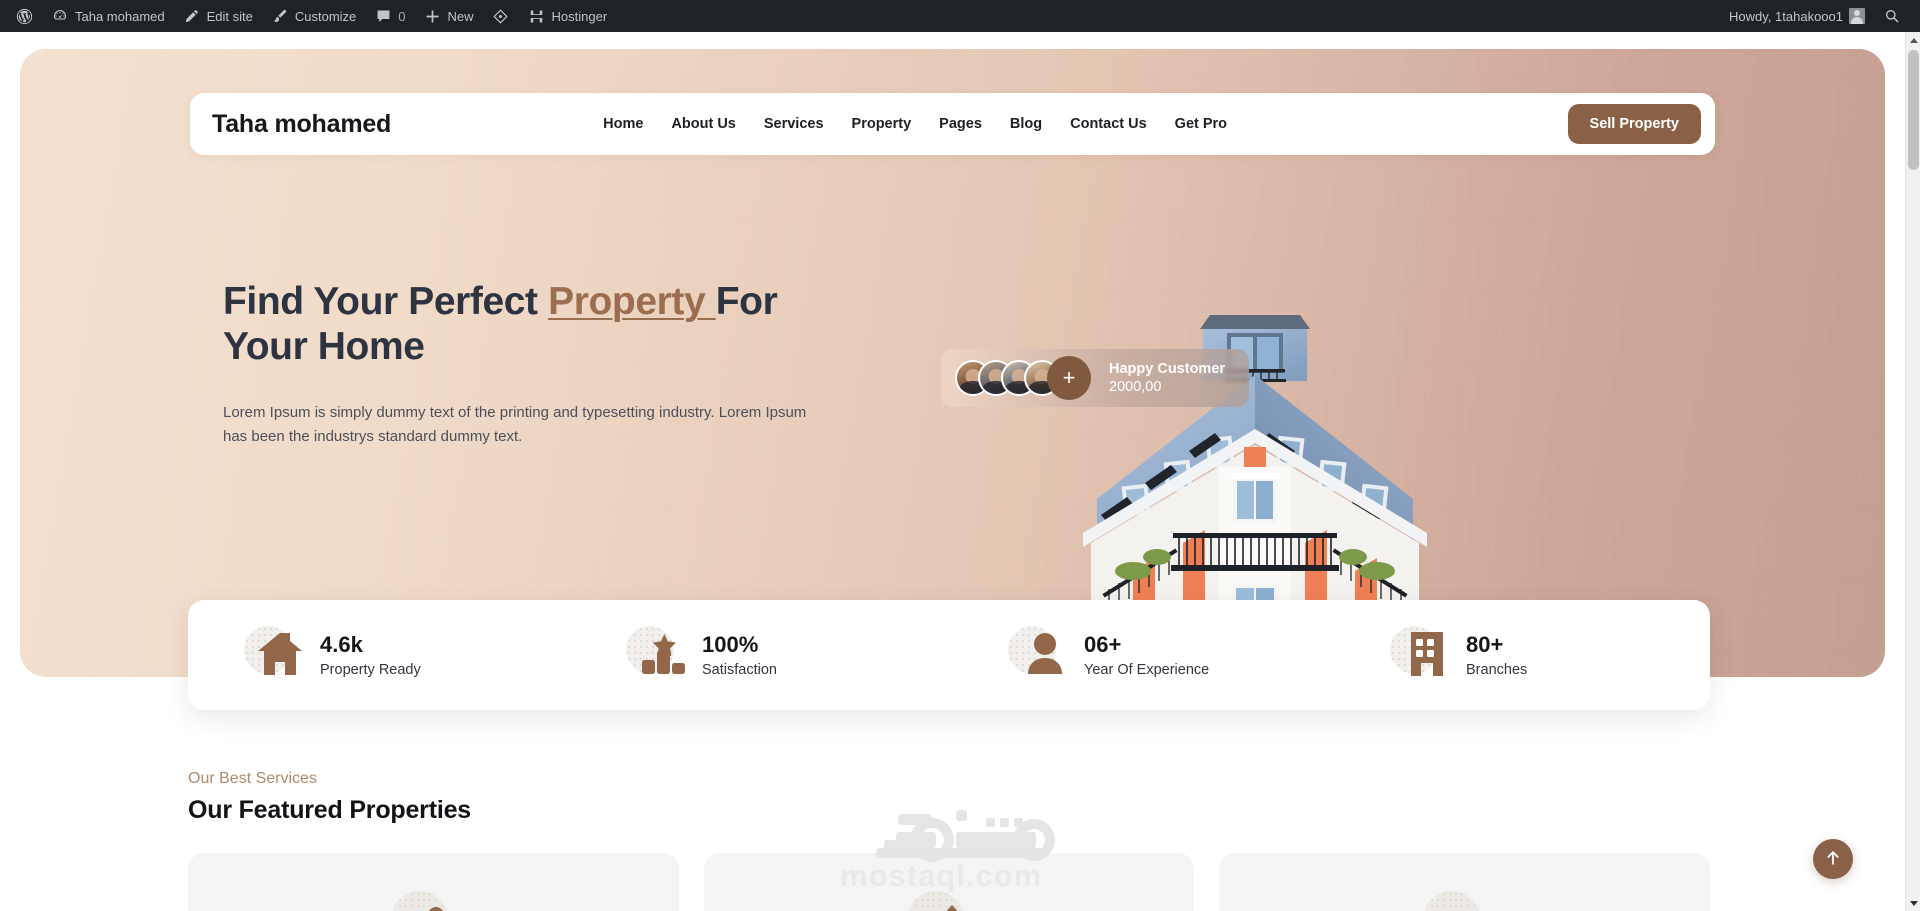  I want to click on stat-branches: 80+ Branches, so click(1519, 655).